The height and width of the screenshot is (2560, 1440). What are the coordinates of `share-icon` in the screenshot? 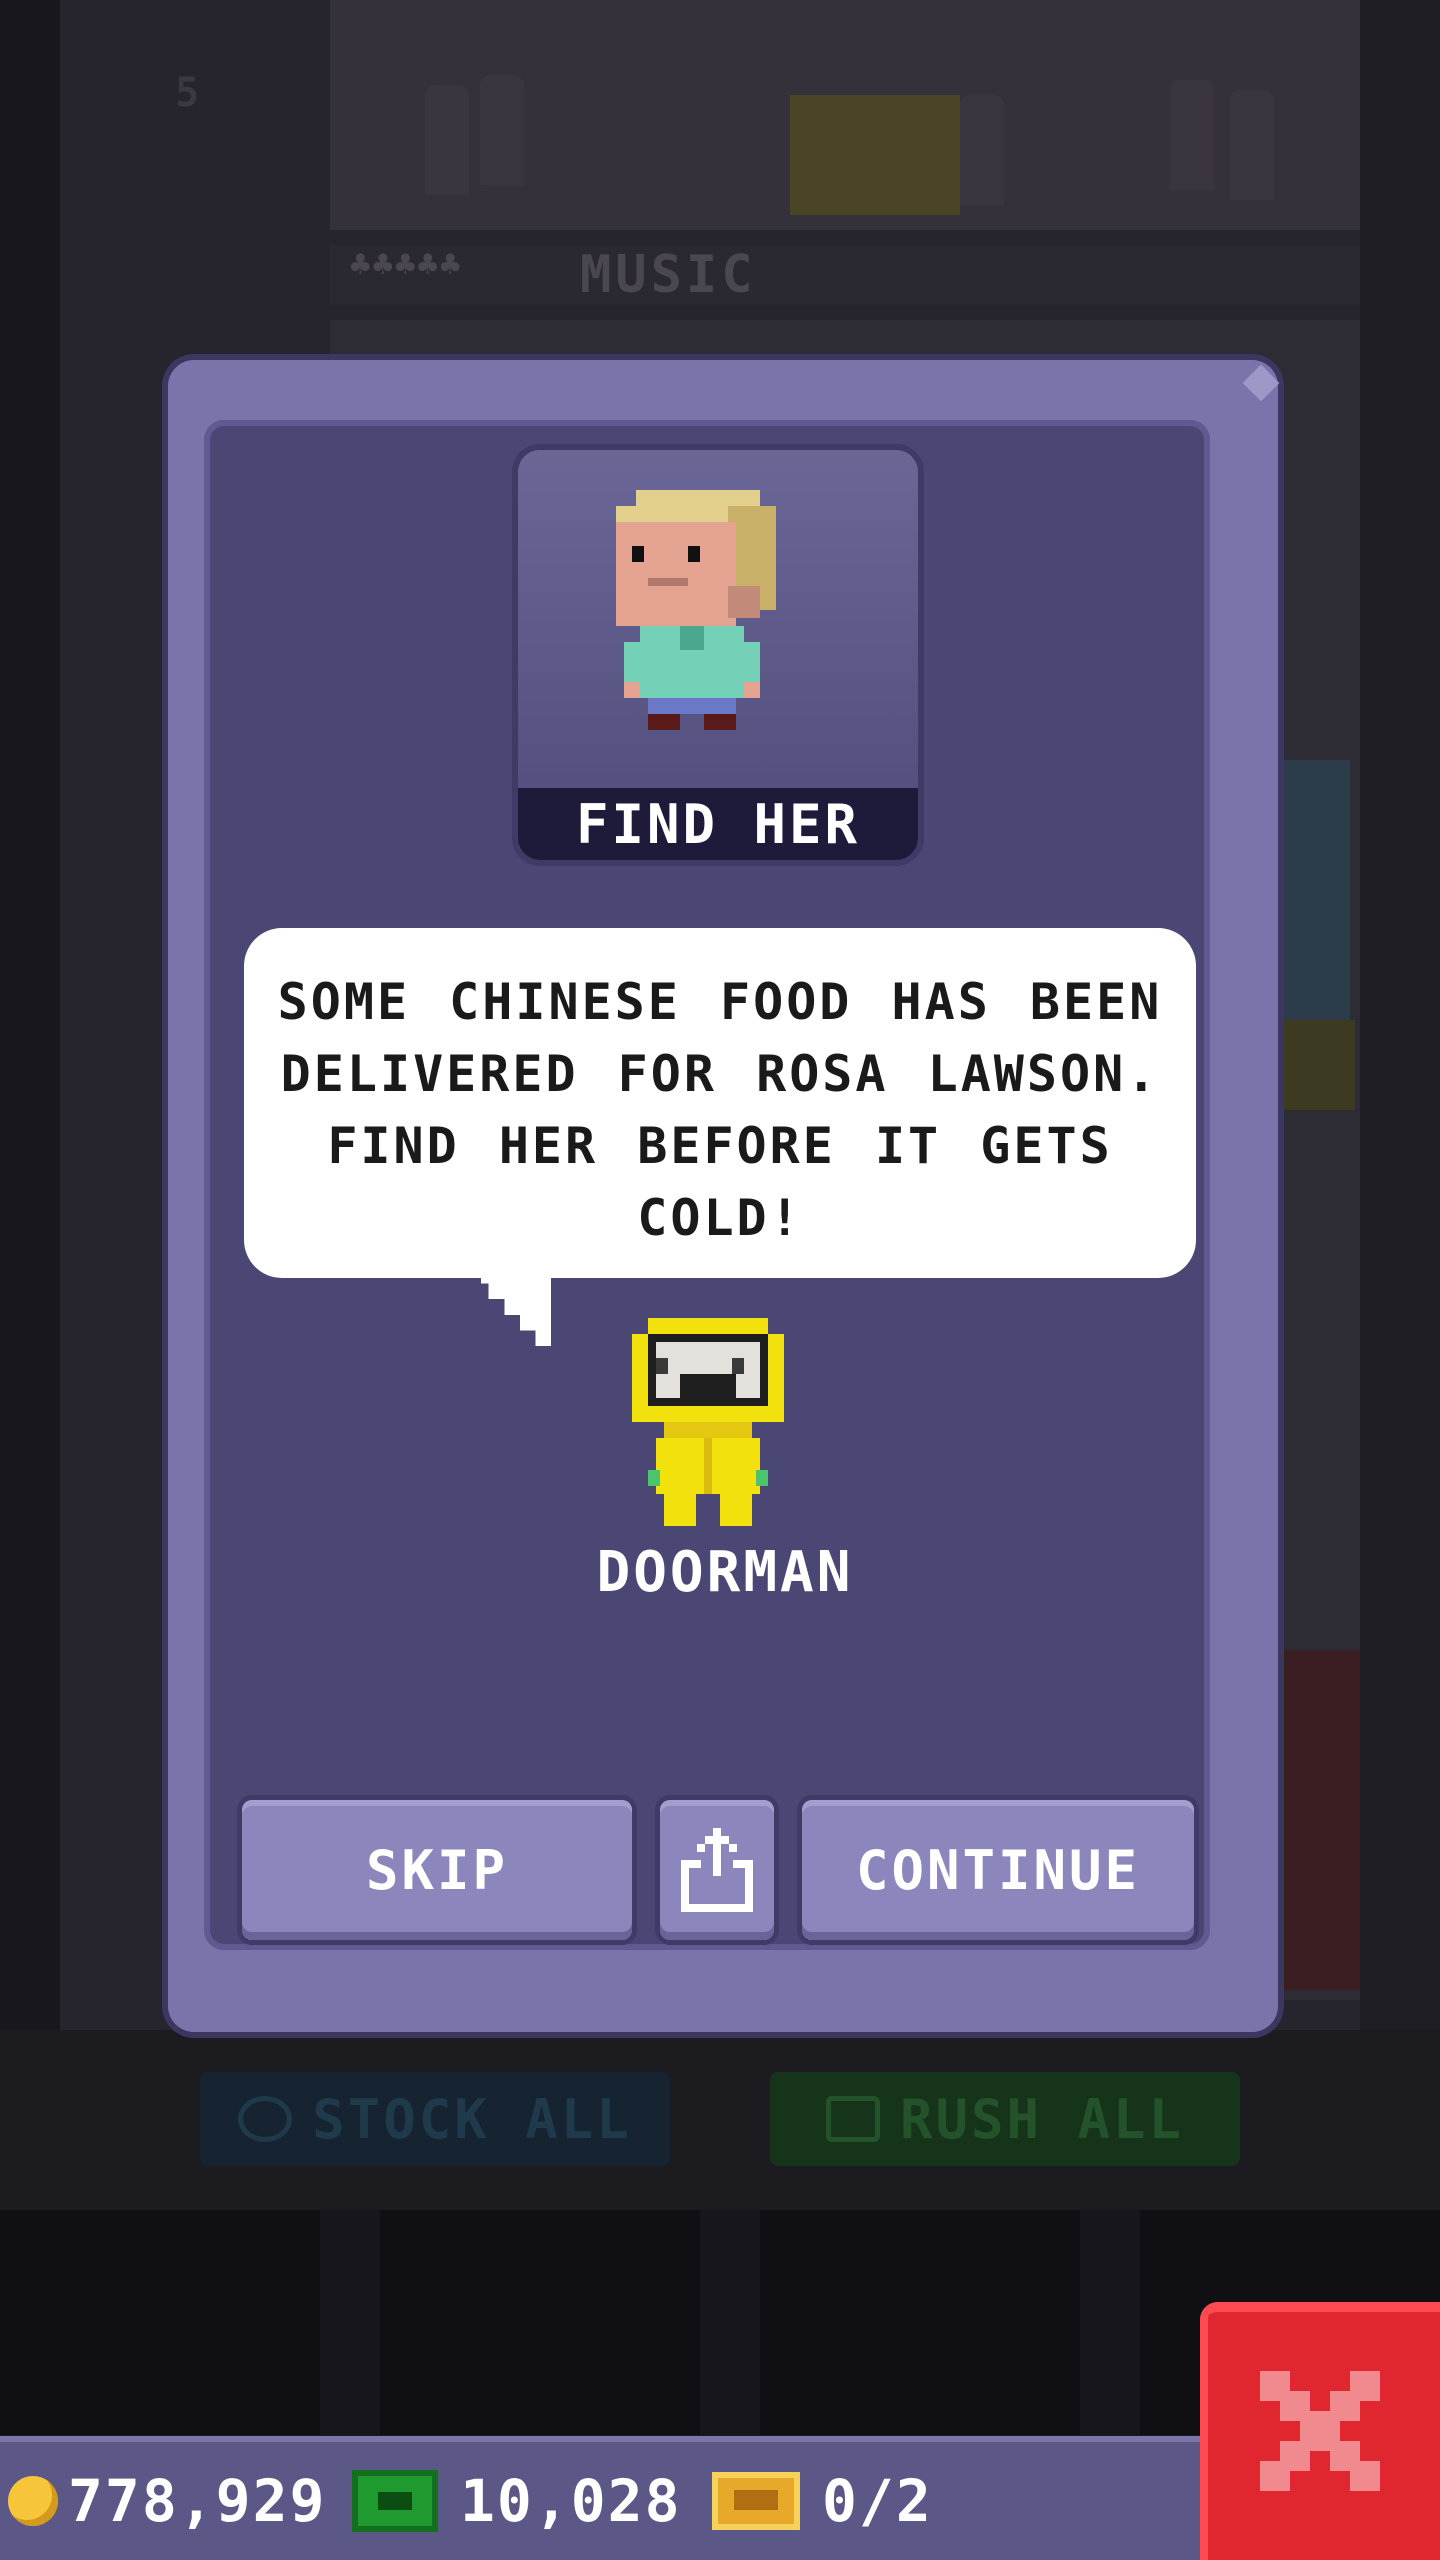 It's located at (717, 1870).